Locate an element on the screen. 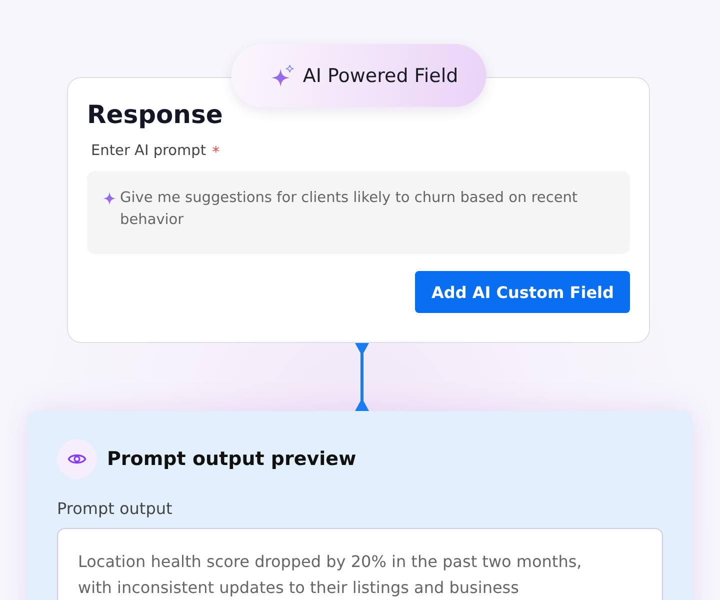 The image size is (720, 600). output-field: Location health score dropped by 20% in the past two months, with inconsistent updates to their listings and business is located at coordinates (360, 564).